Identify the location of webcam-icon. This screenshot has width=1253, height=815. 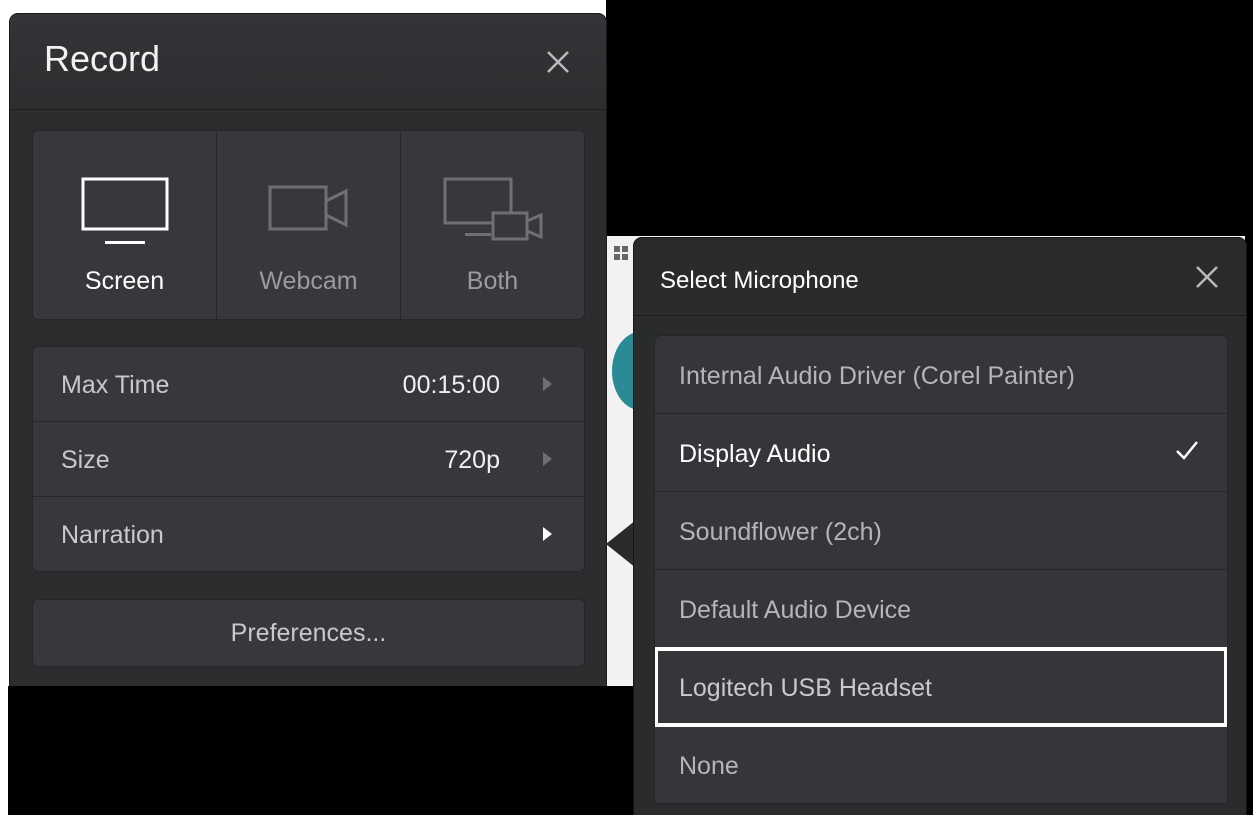
(307, 208).